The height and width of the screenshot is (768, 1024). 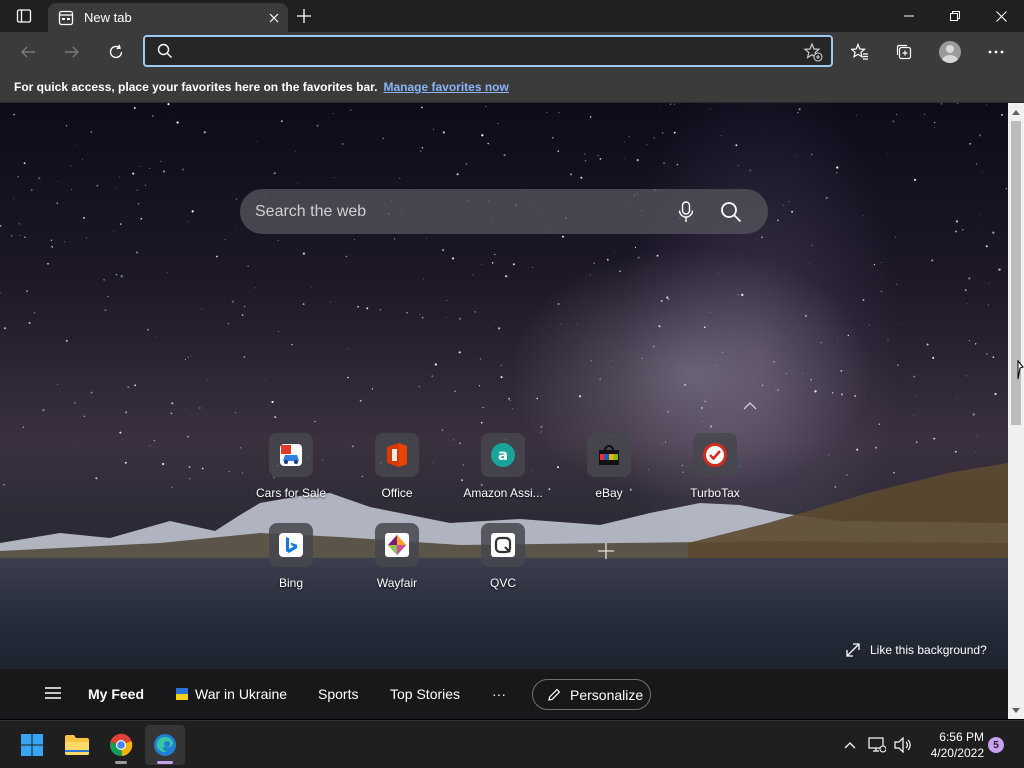 What do you see at coordinates (66, 18) in the screenshot?
I see `new-tab-icon` at bounding box center [66, 18].